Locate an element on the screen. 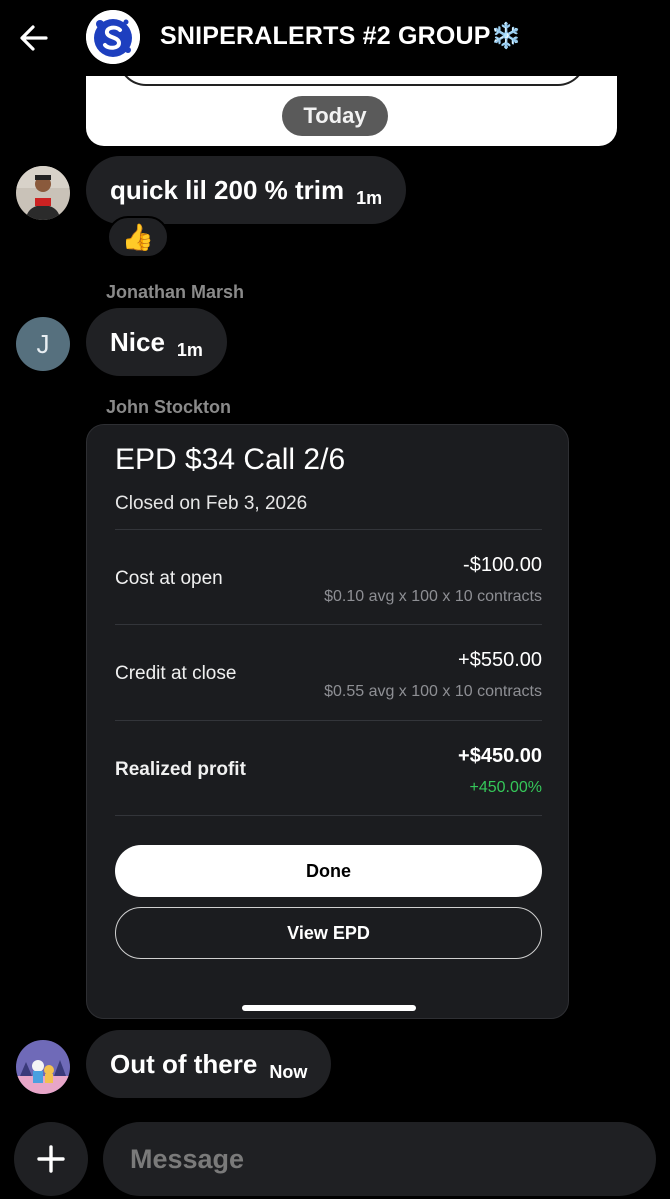 This screenshot has width=670, height=1199. group-avatar is located at coordinates (113, 37).